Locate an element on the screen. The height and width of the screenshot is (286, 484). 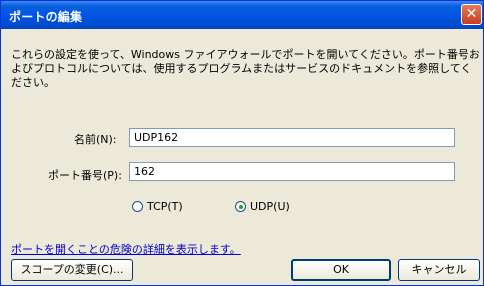
udp-radio-circle is located at coordinates (240, 206).